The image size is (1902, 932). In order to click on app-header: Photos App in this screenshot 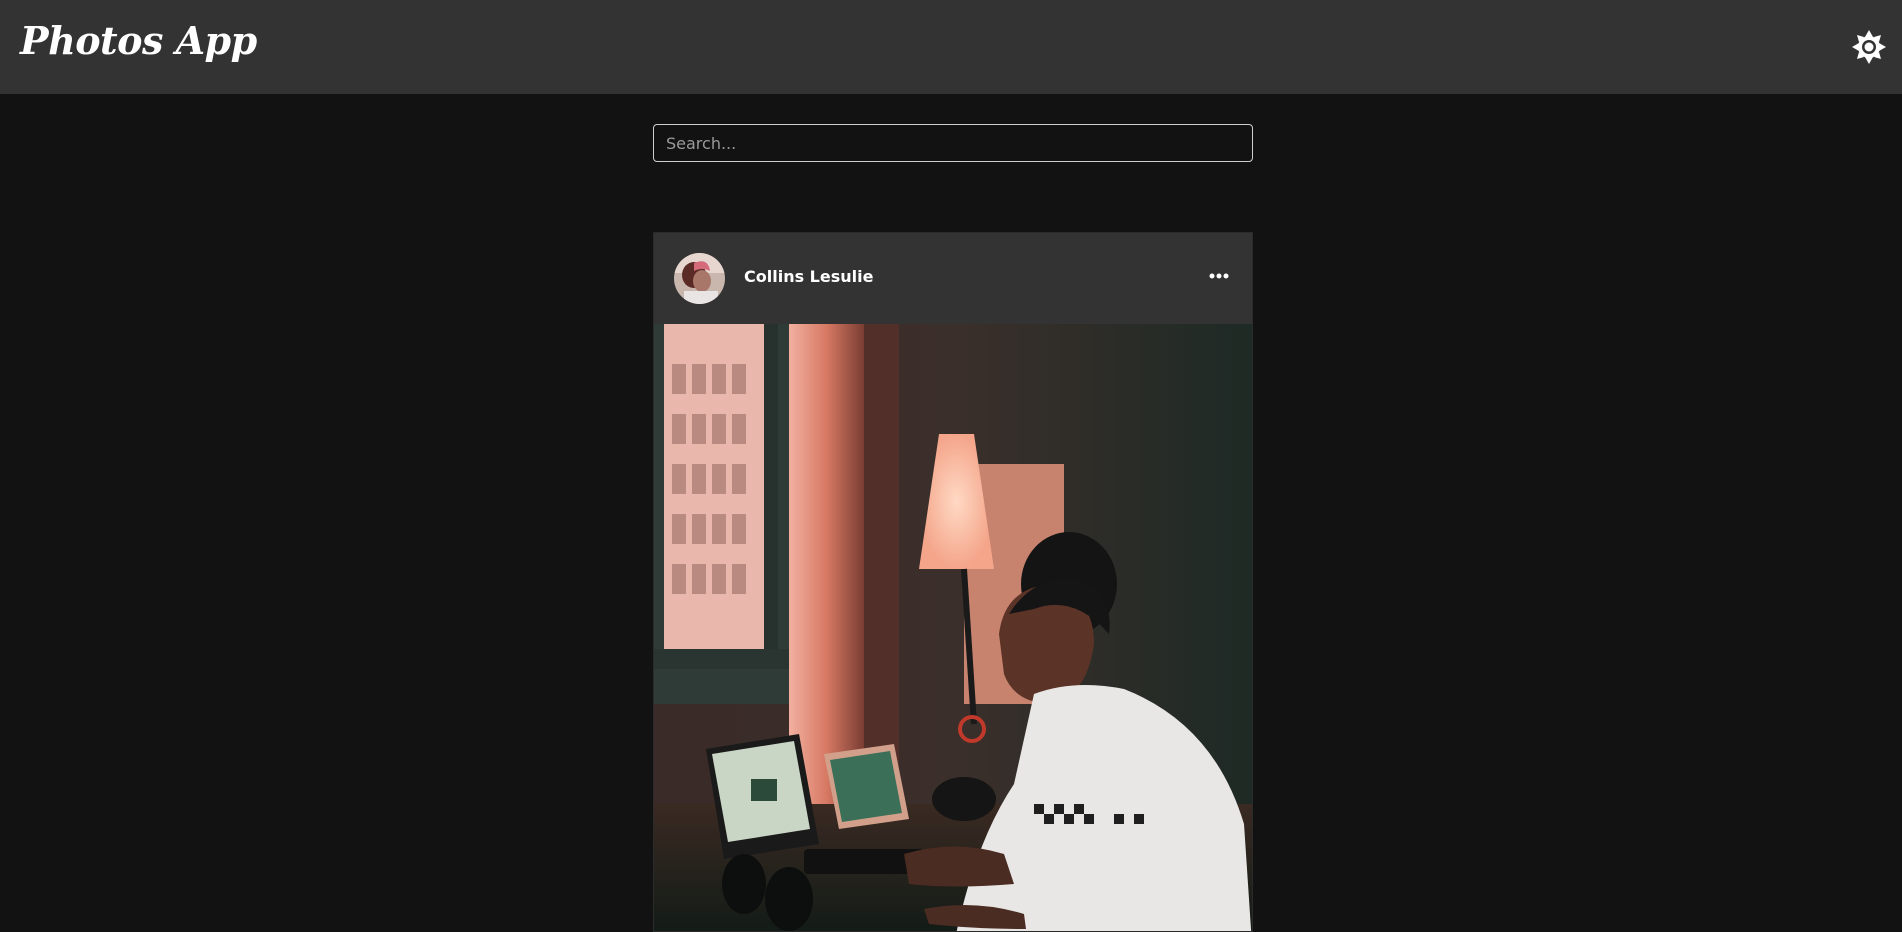, I will do `click(951, 47)`.